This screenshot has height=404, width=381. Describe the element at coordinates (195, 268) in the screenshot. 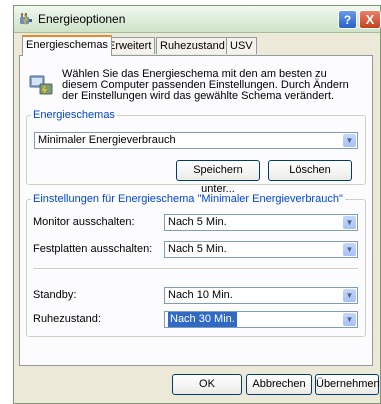

I see `divider` at that location.